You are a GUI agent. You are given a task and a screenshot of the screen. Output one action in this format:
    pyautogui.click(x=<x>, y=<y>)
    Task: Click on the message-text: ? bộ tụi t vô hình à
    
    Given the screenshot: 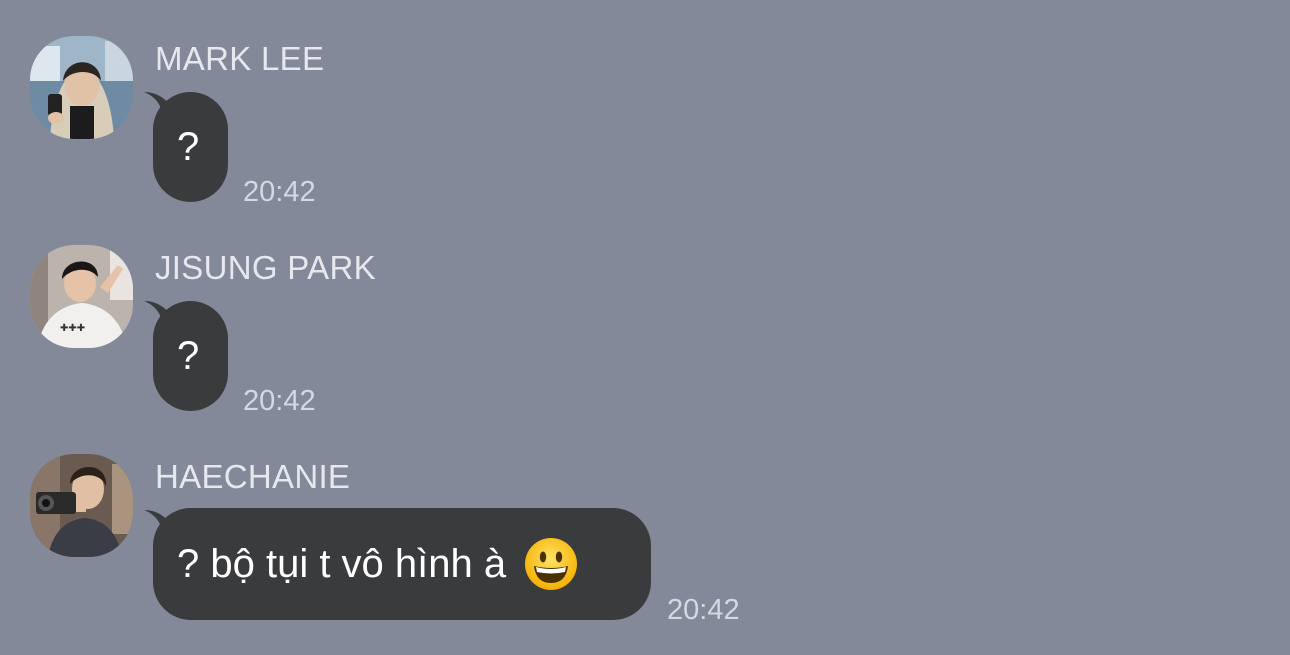 What is the action you would take?
    pyautogui.click(x=342, y=563)
    